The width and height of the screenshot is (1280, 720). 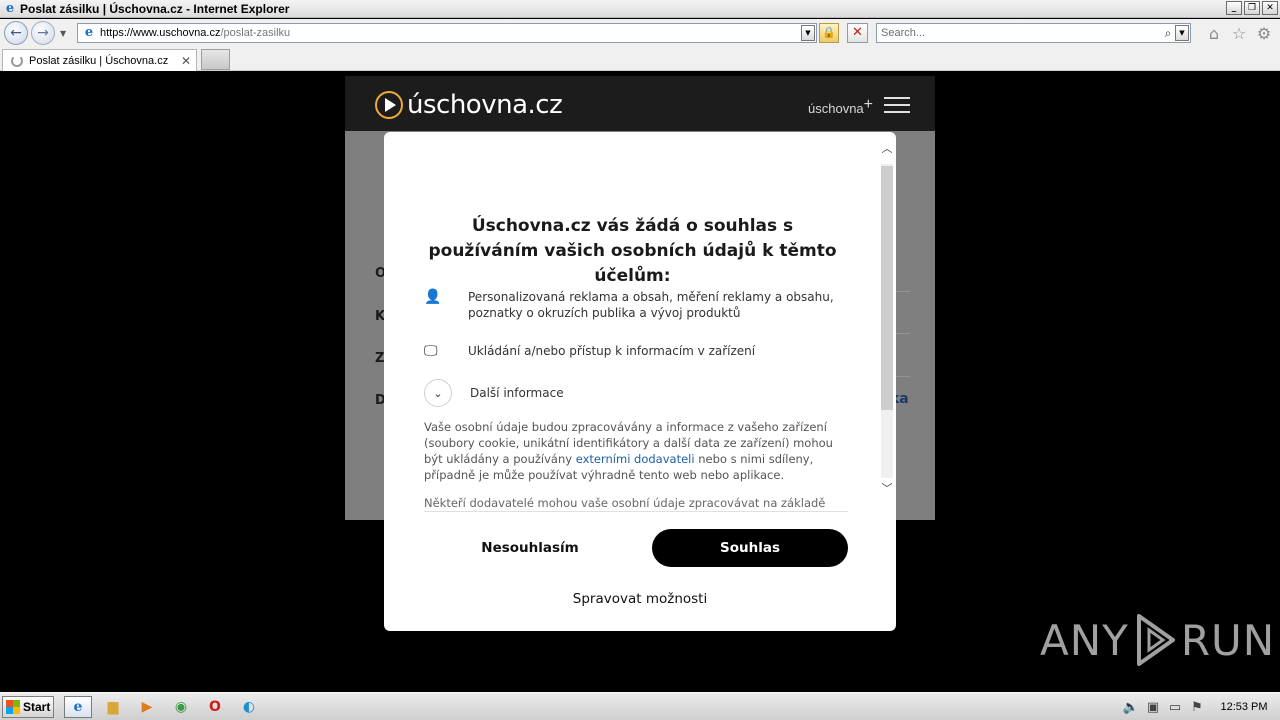 I want to click on logo-play-icon, so click(x=389, y=105).